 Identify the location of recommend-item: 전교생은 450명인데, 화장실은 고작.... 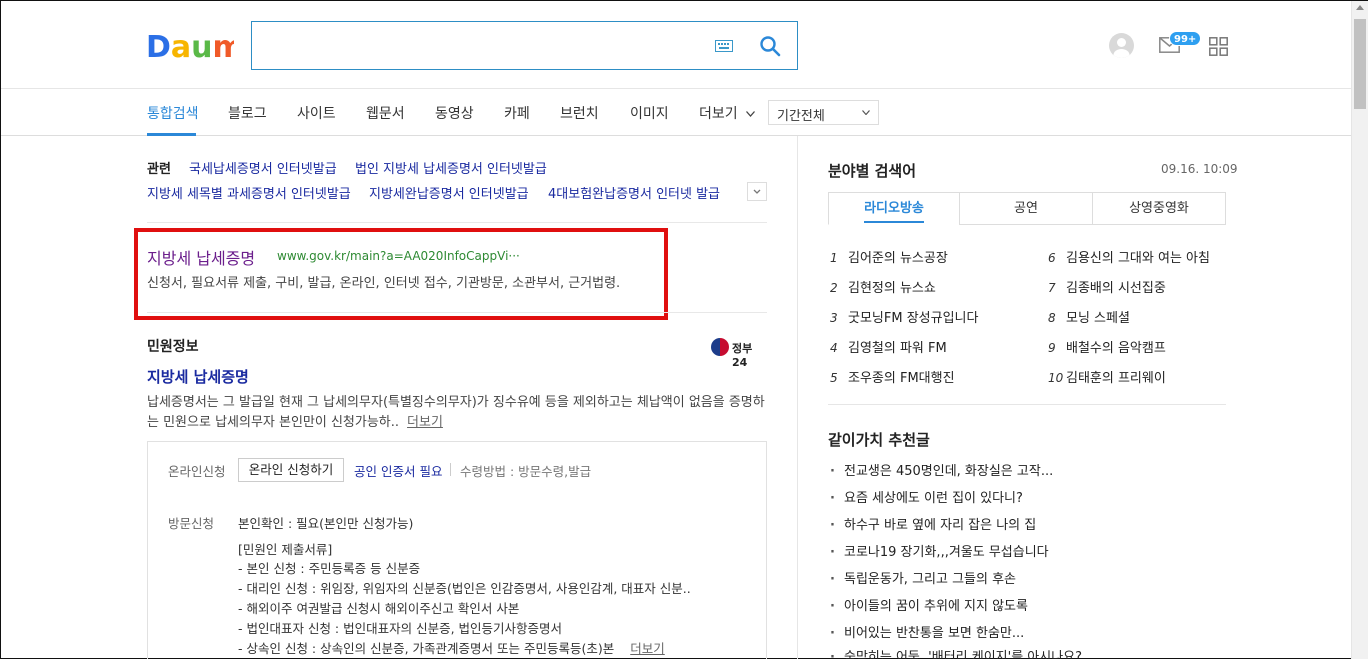
(941, 469).